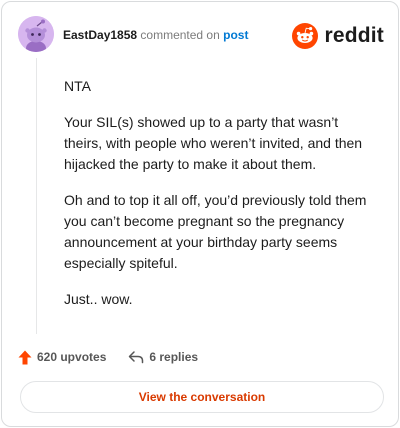  I want to click on upvote-count: 620 upvotes, so click(72, 357).